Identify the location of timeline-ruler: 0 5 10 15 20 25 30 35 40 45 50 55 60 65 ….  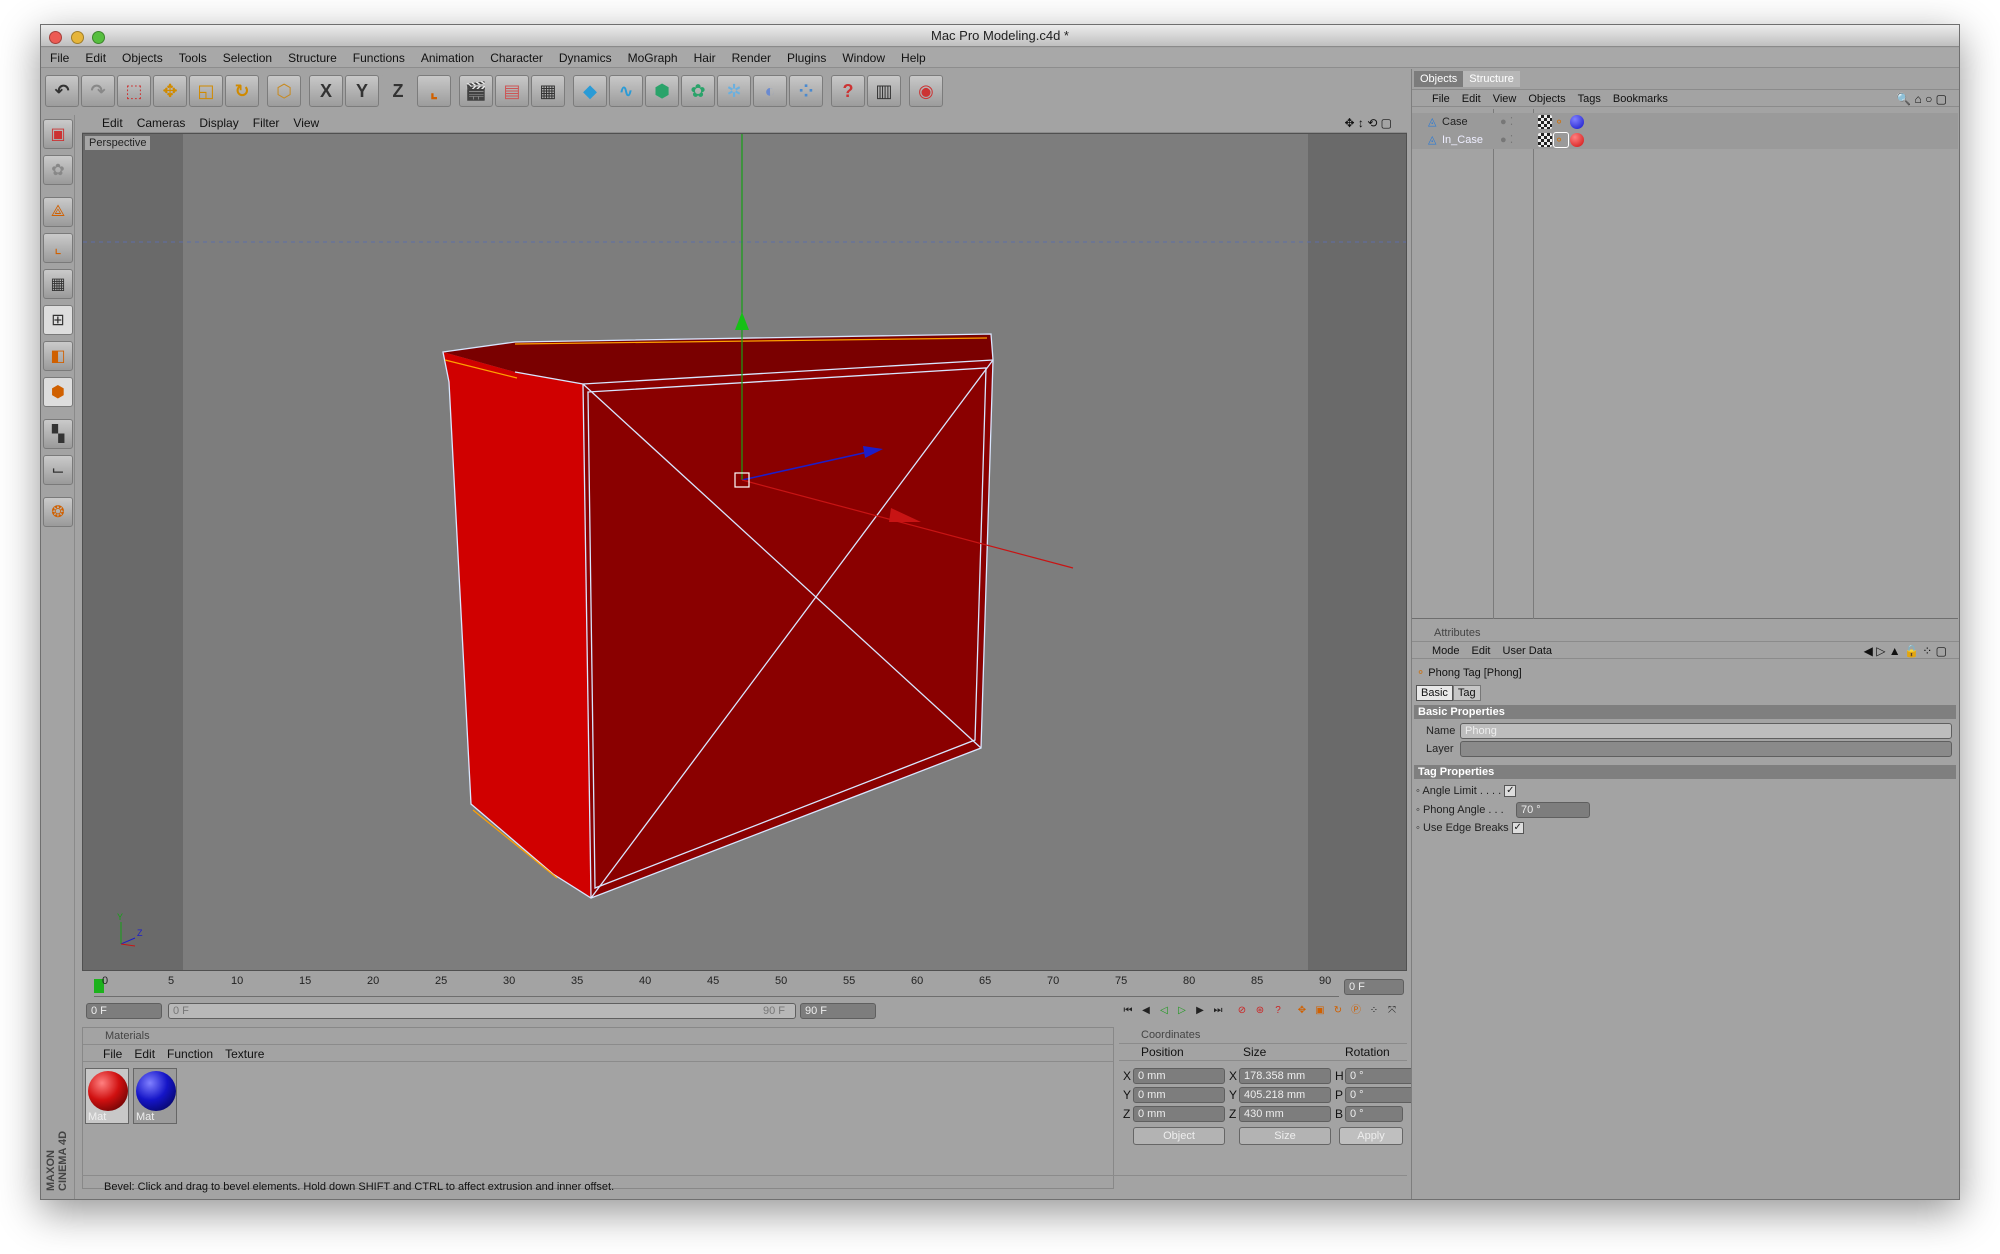
(716, 986).